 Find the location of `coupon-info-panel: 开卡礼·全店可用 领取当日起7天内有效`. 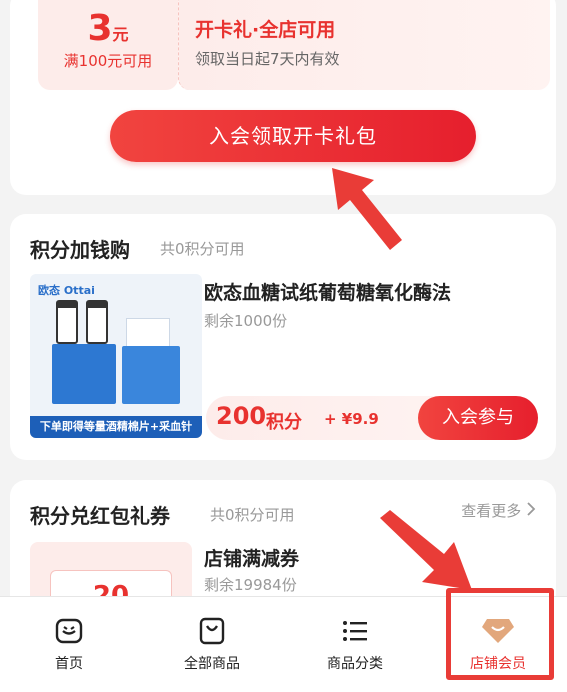

coupon-info-panel: 开卡礼·全店可用 领取当日起7天内有效 is located at coordinates (364, 45).